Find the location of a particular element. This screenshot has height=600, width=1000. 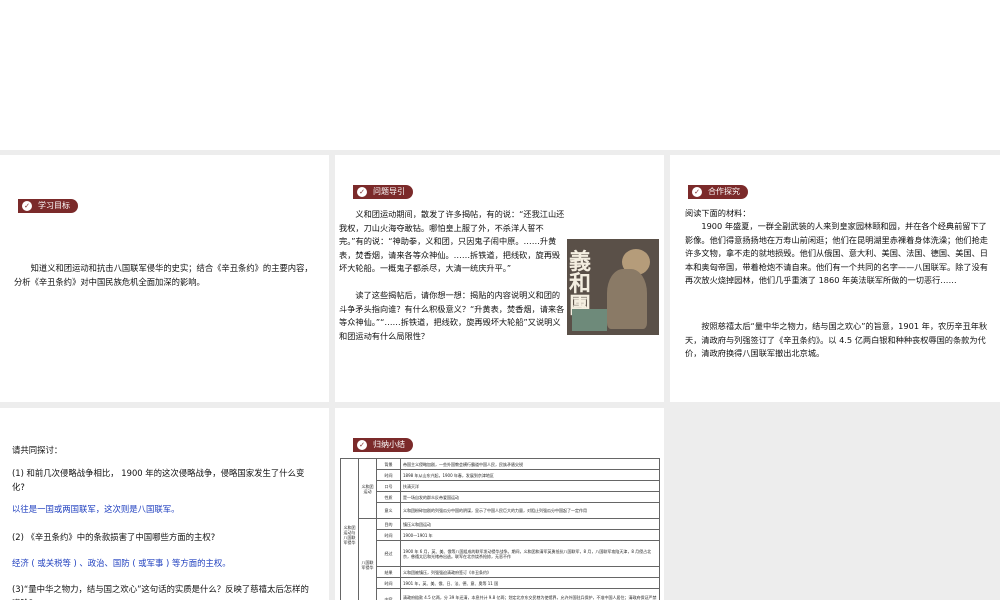

summary-row-label: 目的 is located at coordinates (388, 524).